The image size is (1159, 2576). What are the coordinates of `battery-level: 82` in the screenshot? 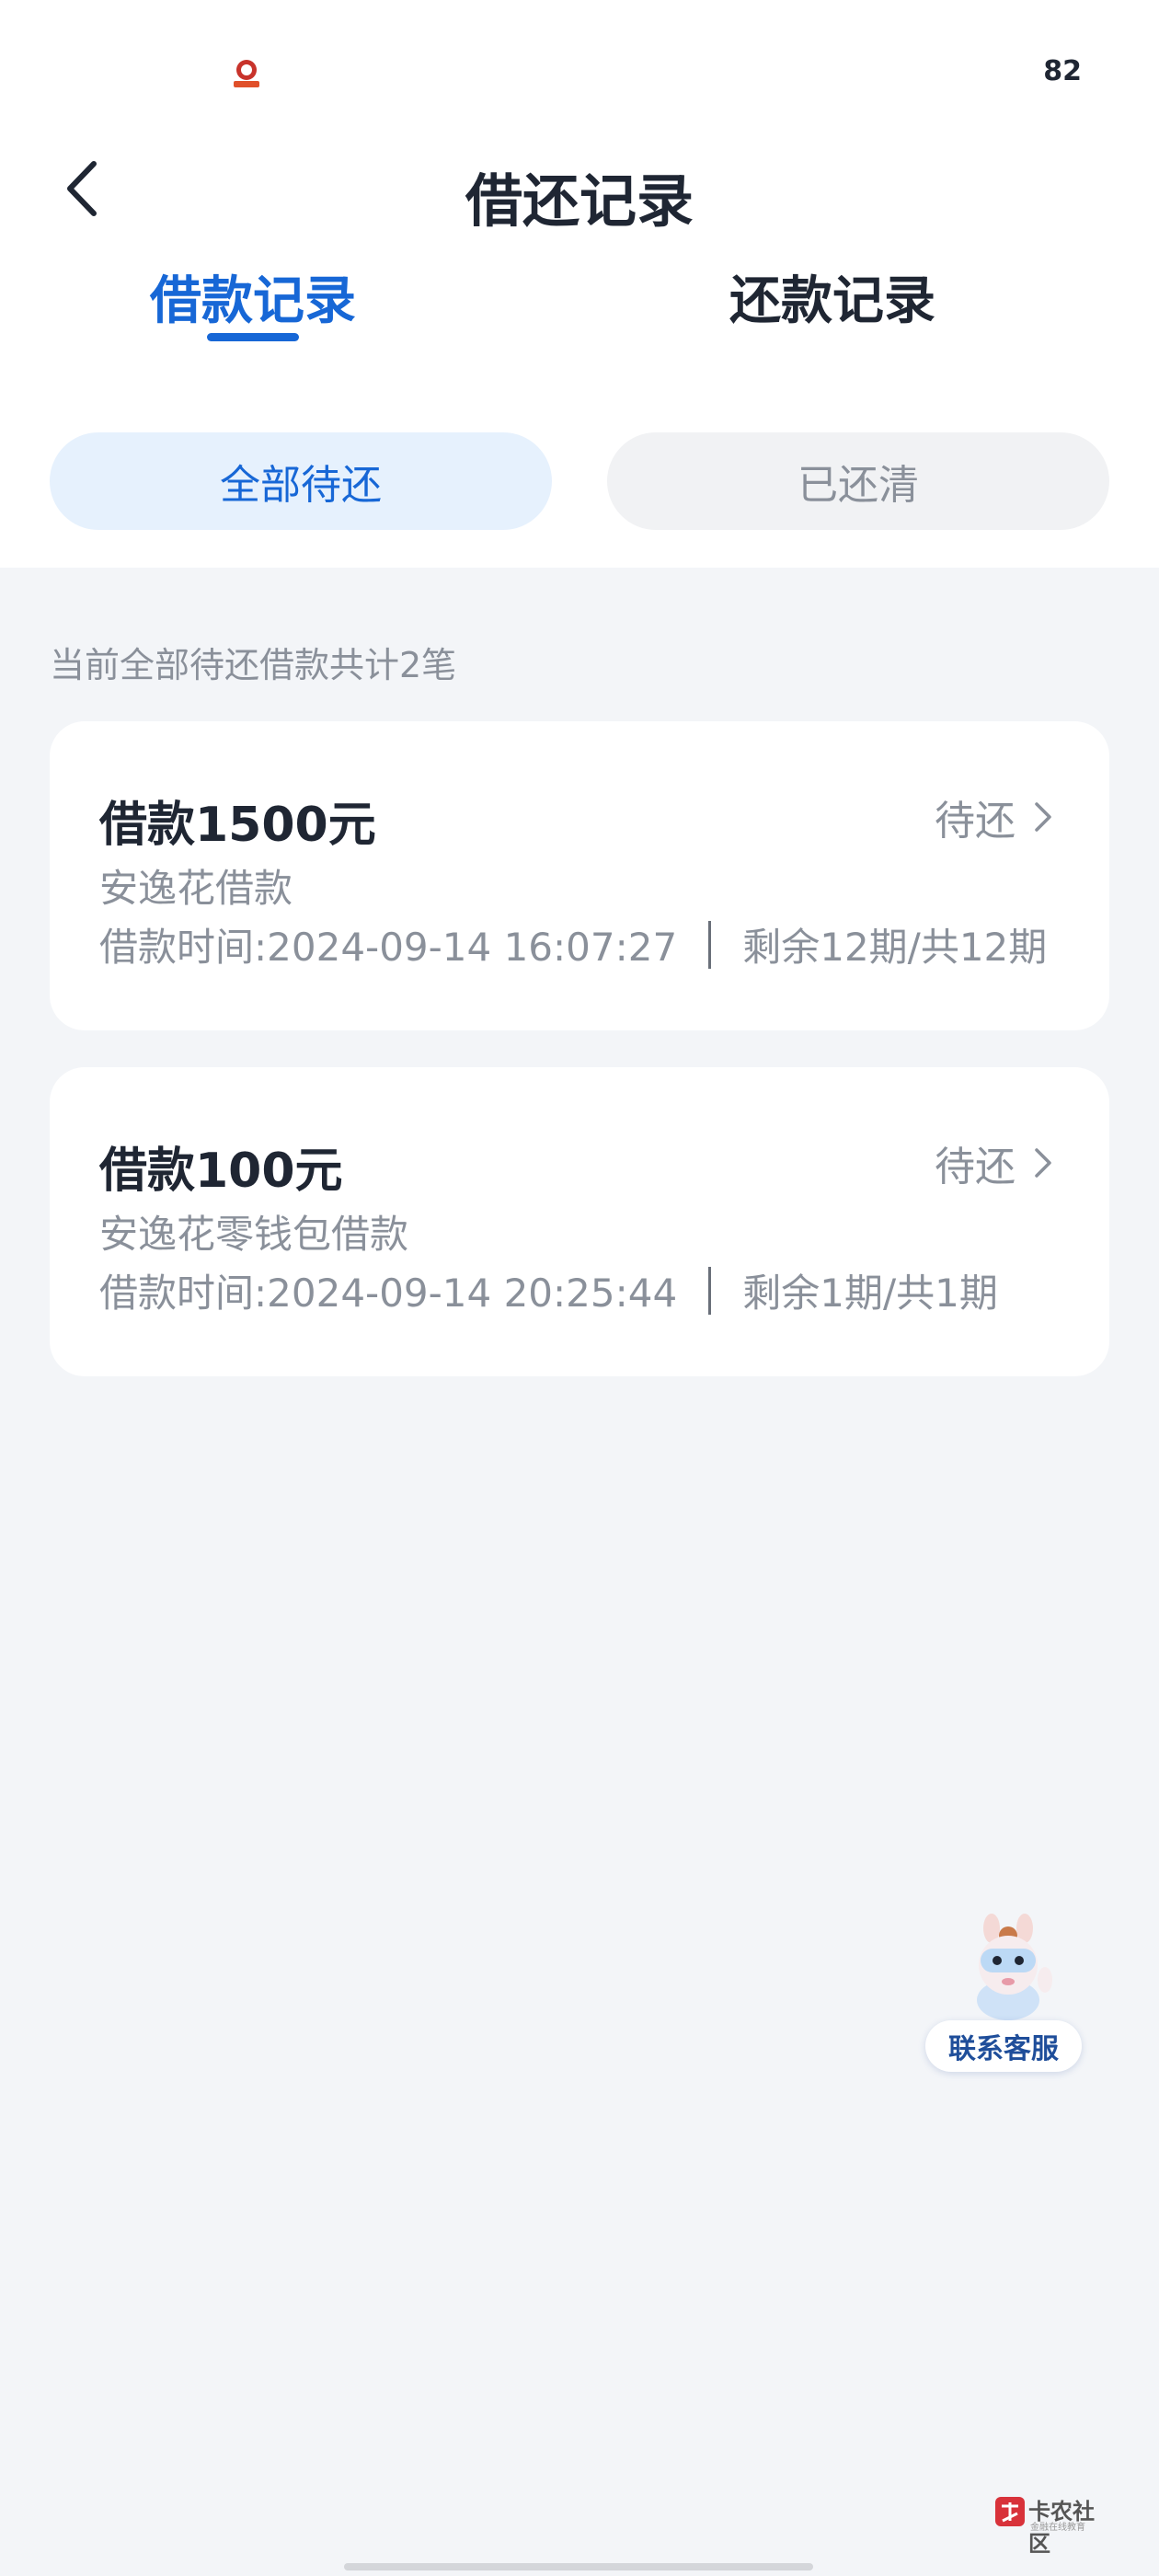 It's located at (1062, 71).